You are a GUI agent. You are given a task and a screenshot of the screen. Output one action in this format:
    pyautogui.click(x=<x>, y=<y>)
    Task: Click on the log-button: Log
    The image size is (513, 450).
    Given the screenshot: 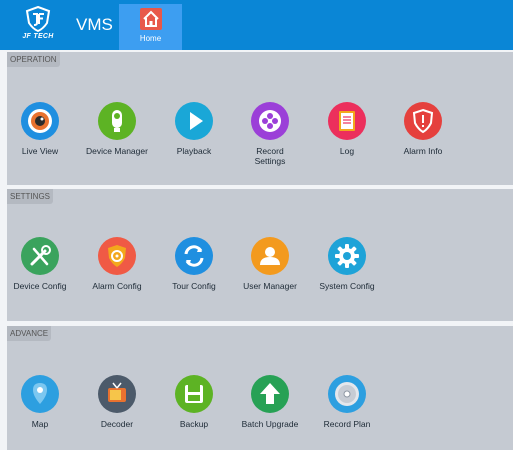 What is the action you would take?
    pyautogui.click(x=347, y=129)
    